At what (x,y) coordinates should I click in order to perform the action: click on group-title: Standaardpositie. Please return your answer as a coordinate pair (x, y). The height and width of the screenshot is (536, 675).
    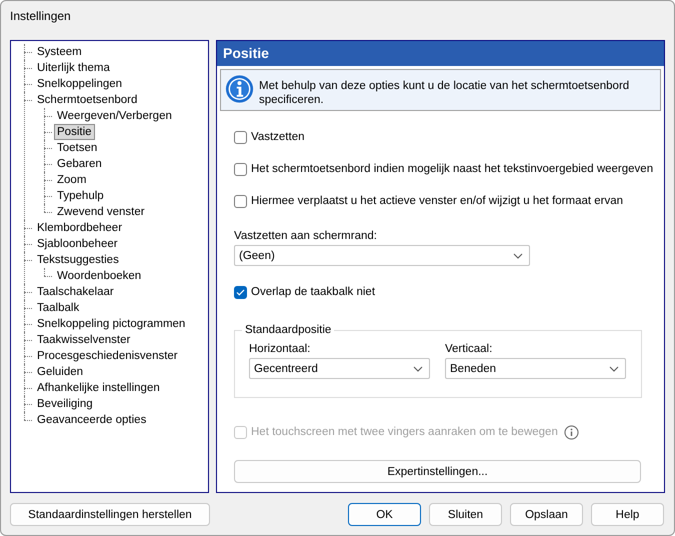
    Looking at the image, I should click on (288, 330).